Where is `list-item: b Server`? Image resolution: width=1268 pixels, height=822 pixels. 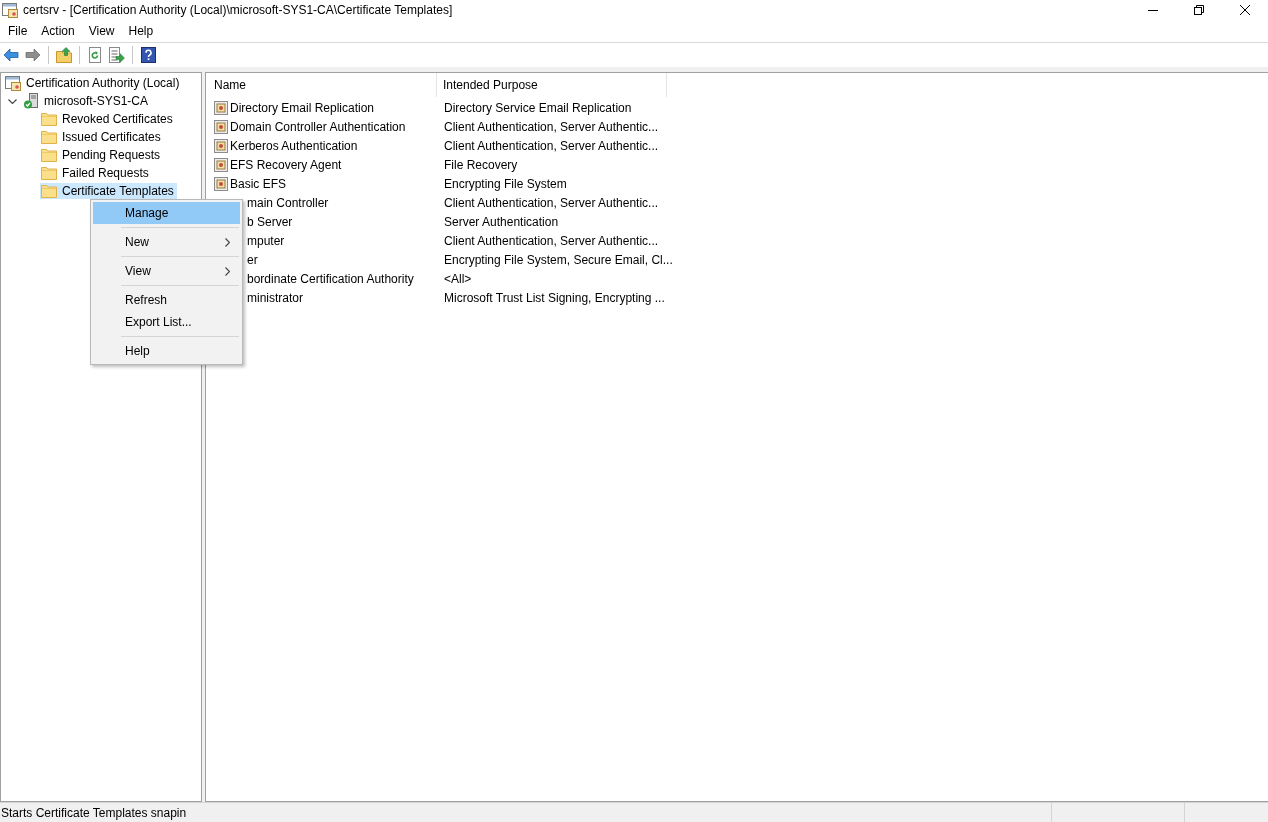
list-item: b Server is located at coordinates (270, 221).